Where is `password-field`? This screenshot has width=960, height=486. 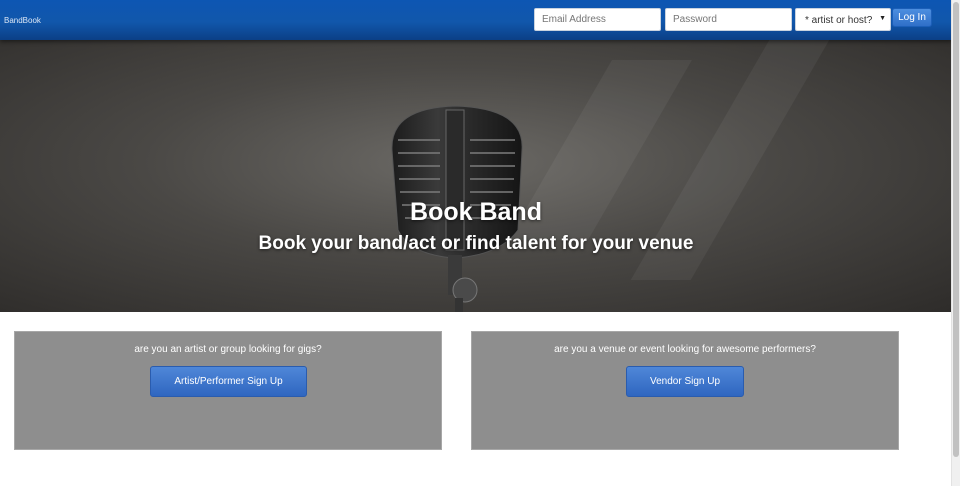
password-field is located at coordinates (728, 19).